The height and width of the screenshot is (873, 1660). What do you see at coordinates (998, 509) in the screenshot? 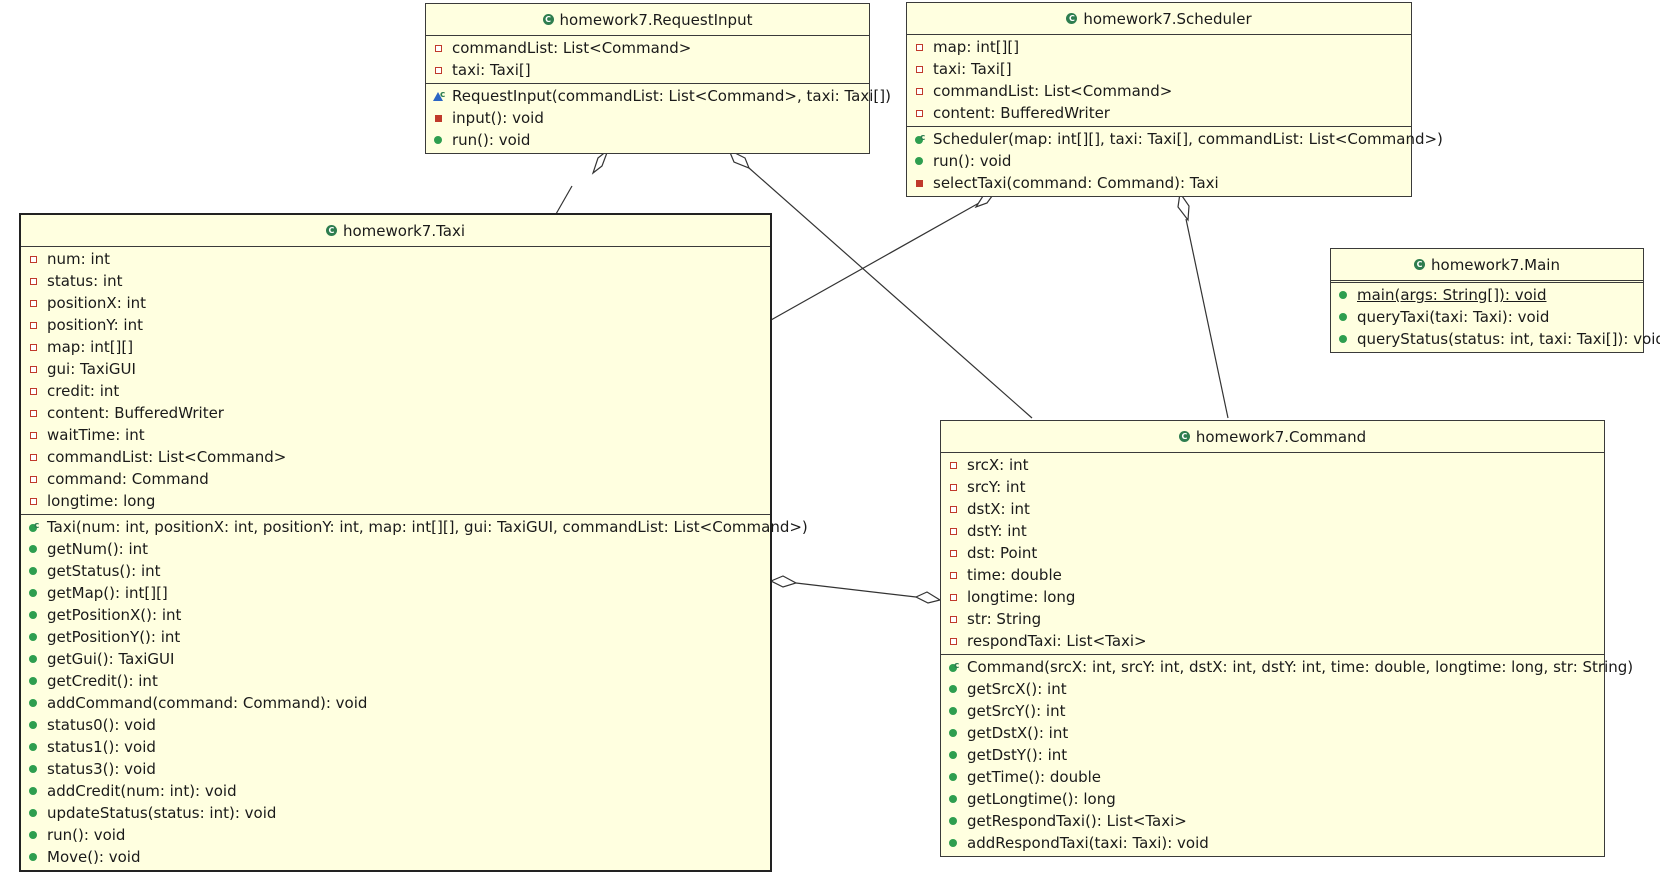
I see `attribute: dstX: int` at bounding box center [998, 509].